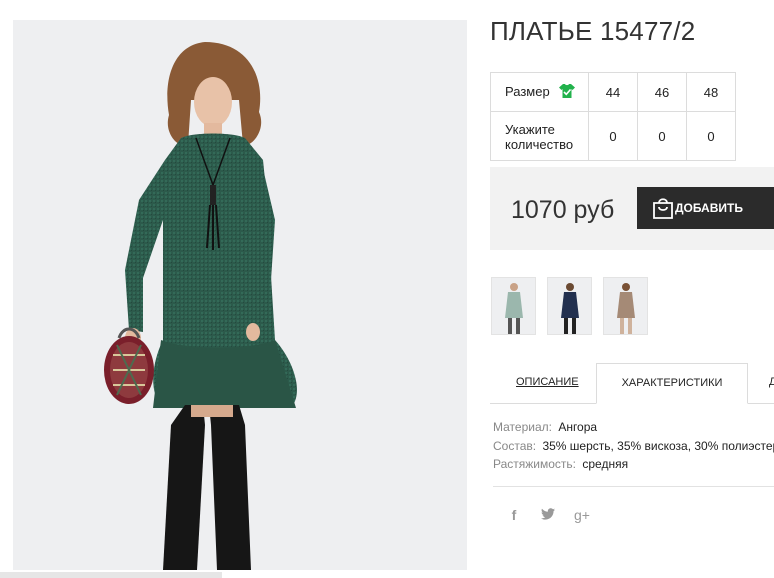 The width and height of the screenshot is (774, 578). What do you see at coordinates (663, 209) in the screenshot?
I see `shopping-bag-icon` at bounding box center [663, 209].